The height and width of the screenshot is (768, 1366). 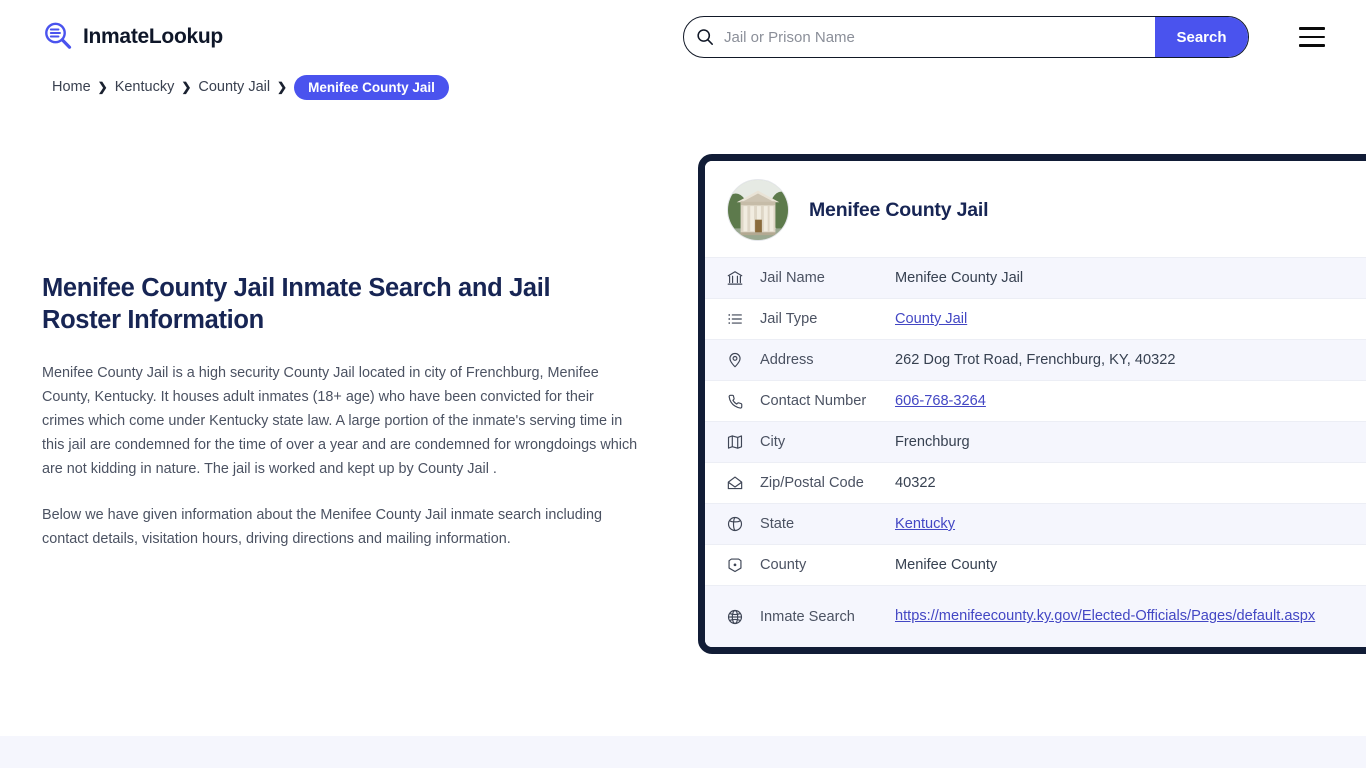 I want to click on site-header: InmateLookup Search, so click(x=683, y=38).